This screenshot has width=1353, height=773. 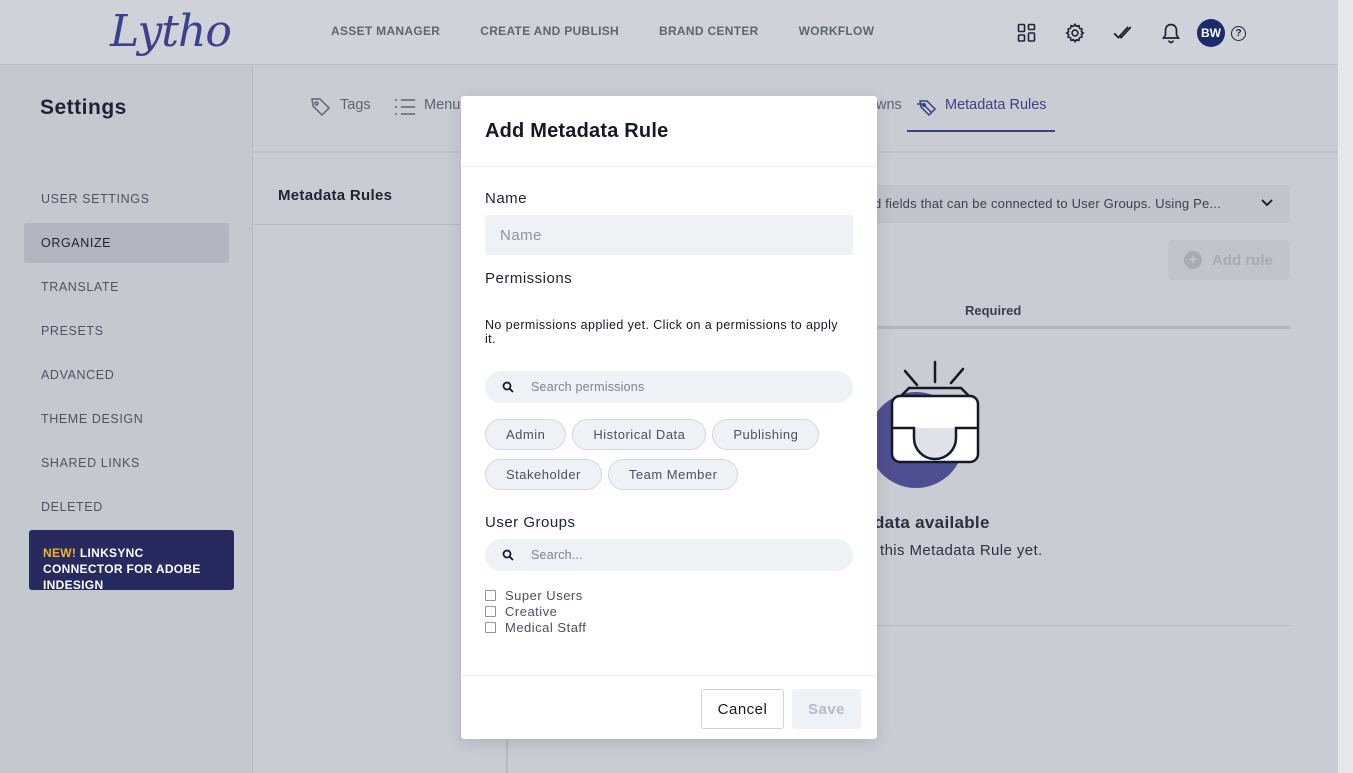 What do you see at coordinates (526, 434) in the screenshot?
I see `permission-chip-admin: Admin` at bounding box center [526, 434].